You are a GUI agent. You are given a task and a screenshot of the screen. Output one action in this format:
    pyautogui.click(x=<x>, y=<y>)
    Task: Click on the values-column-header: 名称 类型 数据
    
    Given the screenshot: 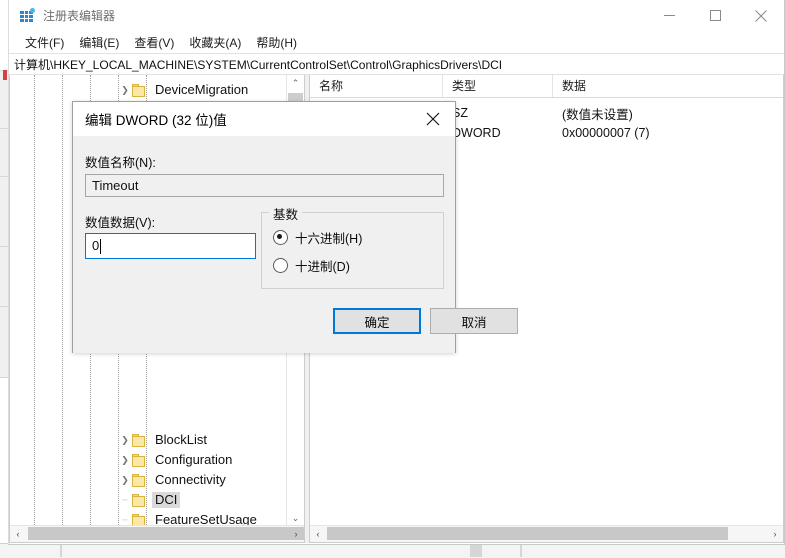 What is the action you would take?
    pyautogui.click(x=546, y=86)
    